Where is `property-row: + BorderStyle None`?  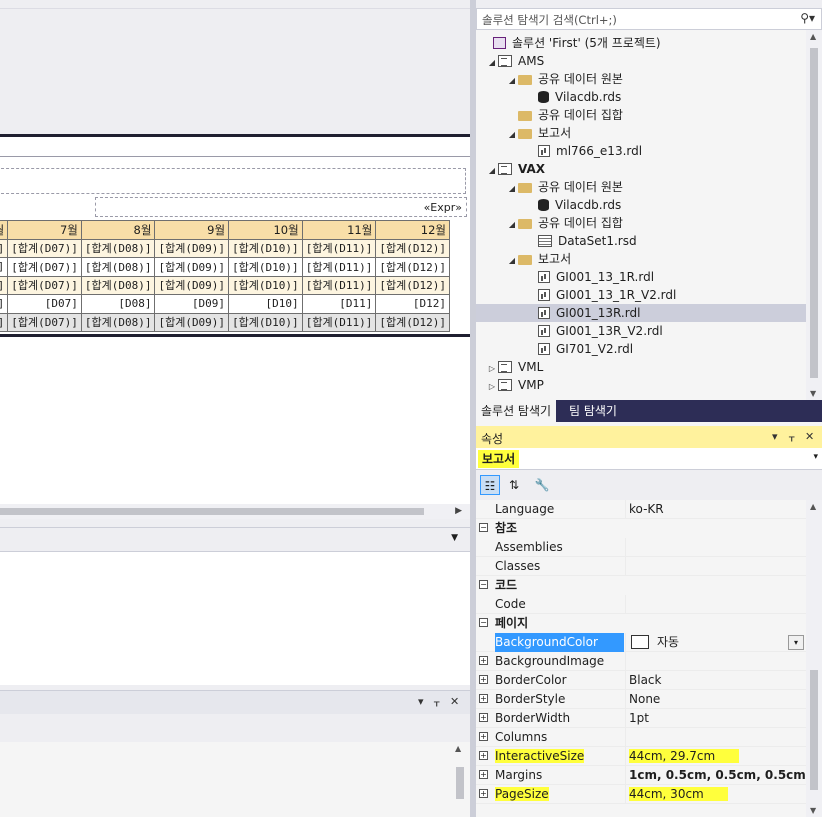
property-row: + BorderStyle None is located at coordinates (641, 699).